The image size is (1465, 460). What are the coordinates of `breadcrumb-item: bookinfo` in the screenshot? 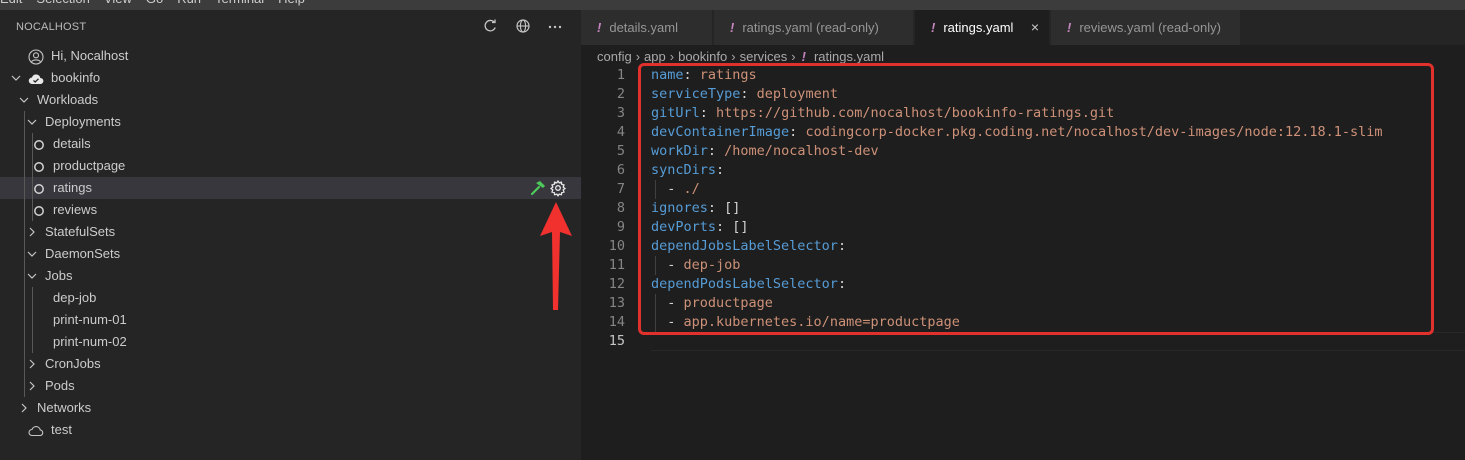 It's located at (702, 56).